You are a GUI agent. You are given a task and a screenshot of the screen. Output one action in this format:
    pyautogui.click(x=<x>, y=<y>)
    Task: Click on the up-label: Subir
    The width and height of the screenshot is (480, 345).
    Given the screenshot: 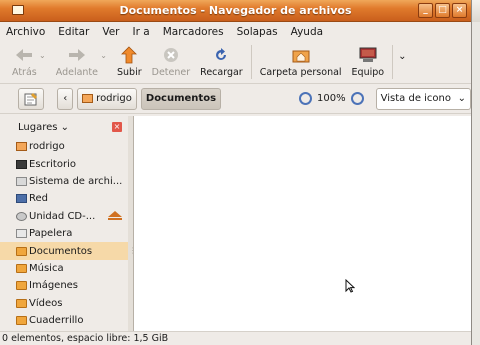 What is the action you would take?
    pyautogui.click(x=129, y=72)
    